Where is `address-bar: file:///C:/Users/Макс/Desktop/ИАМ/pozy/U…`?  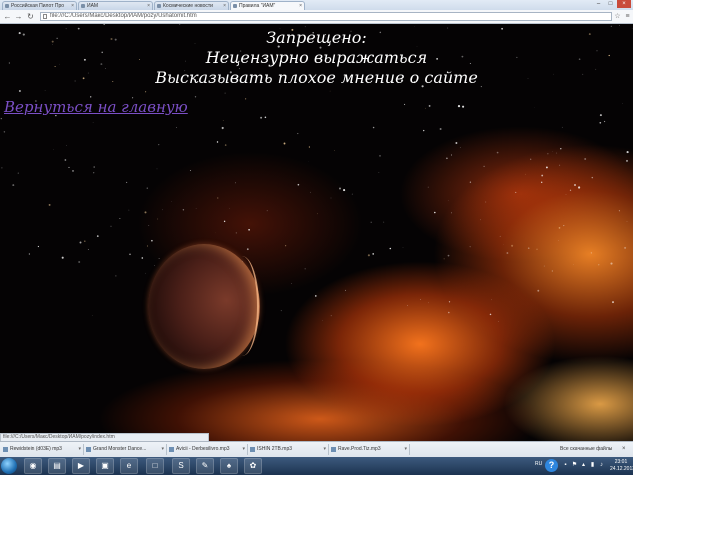 address-bar: file:///C:/Users/Макс/Desktop/ИАМ/pozy/U… is located at coordinates (326, 16).